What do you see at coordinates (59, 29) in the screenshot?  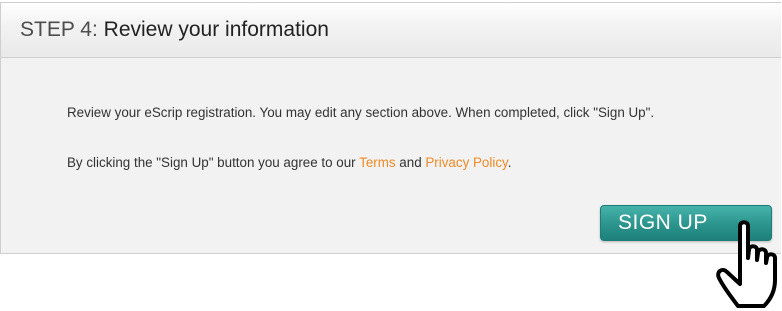 I see `step-label: STEP 4:` at bounding box center [59, 29].